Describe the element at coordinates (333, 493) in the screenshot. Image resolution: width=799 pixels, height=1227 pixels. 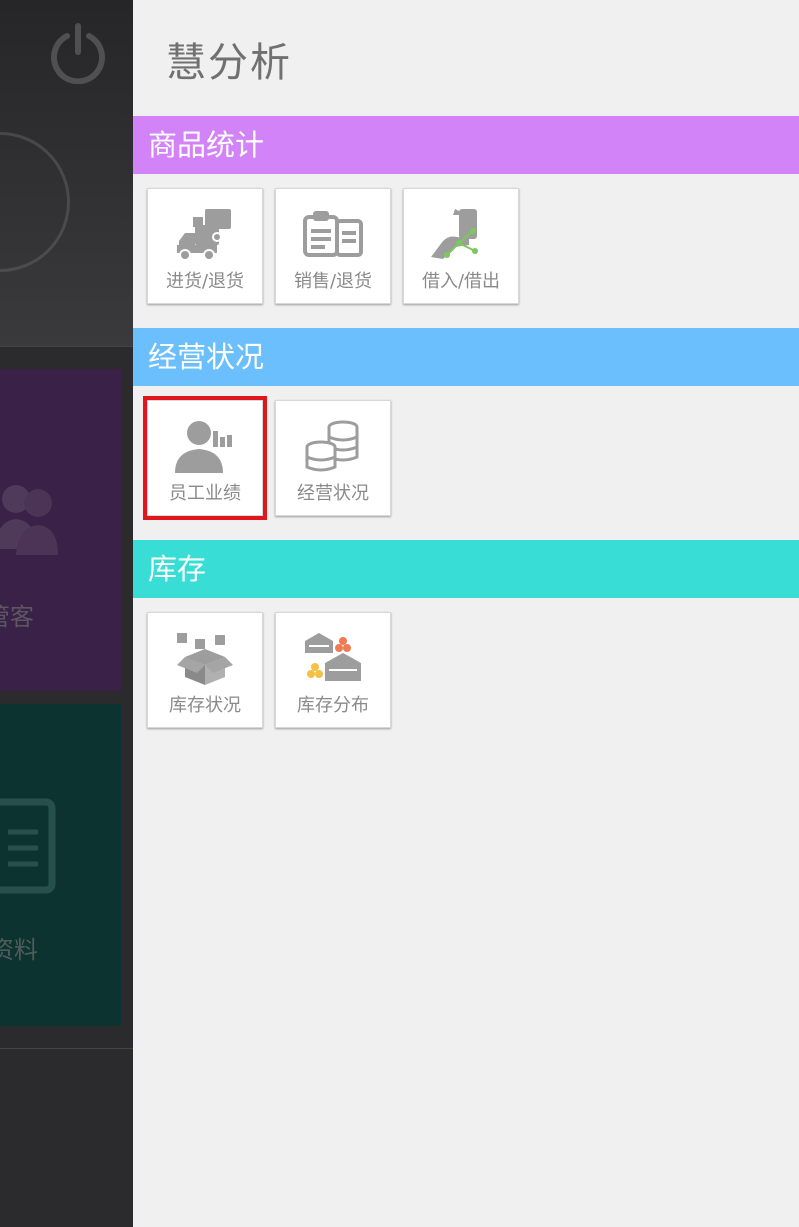
I see `tile-label: 经营状况` at that location.